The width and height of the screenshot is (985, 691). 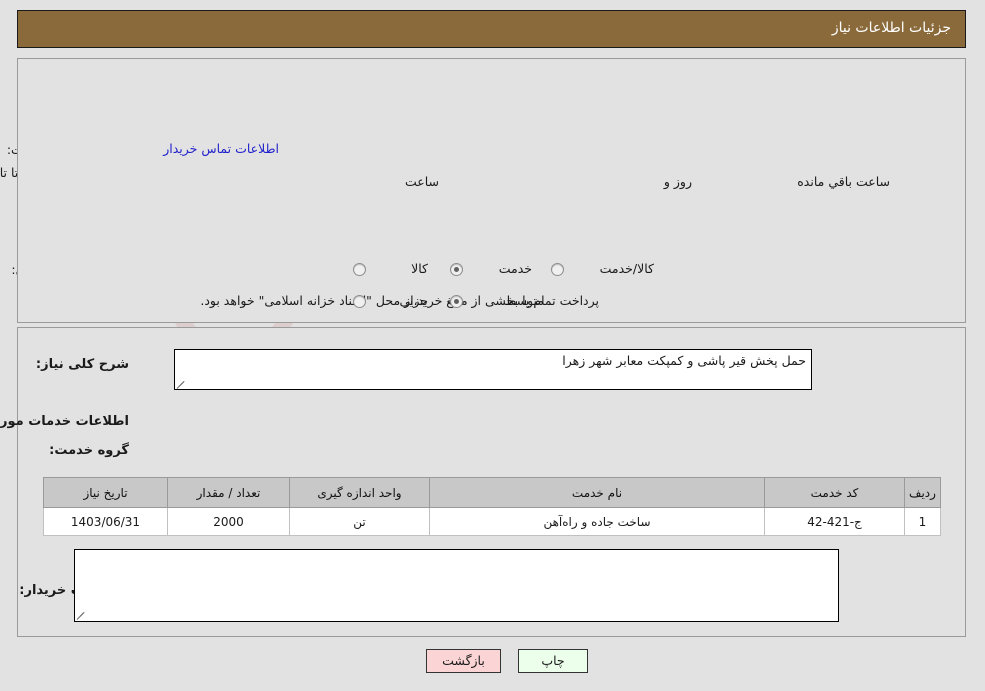 I want to click on service-group-label: گروه خدمت:, so click(x=90, y=450).